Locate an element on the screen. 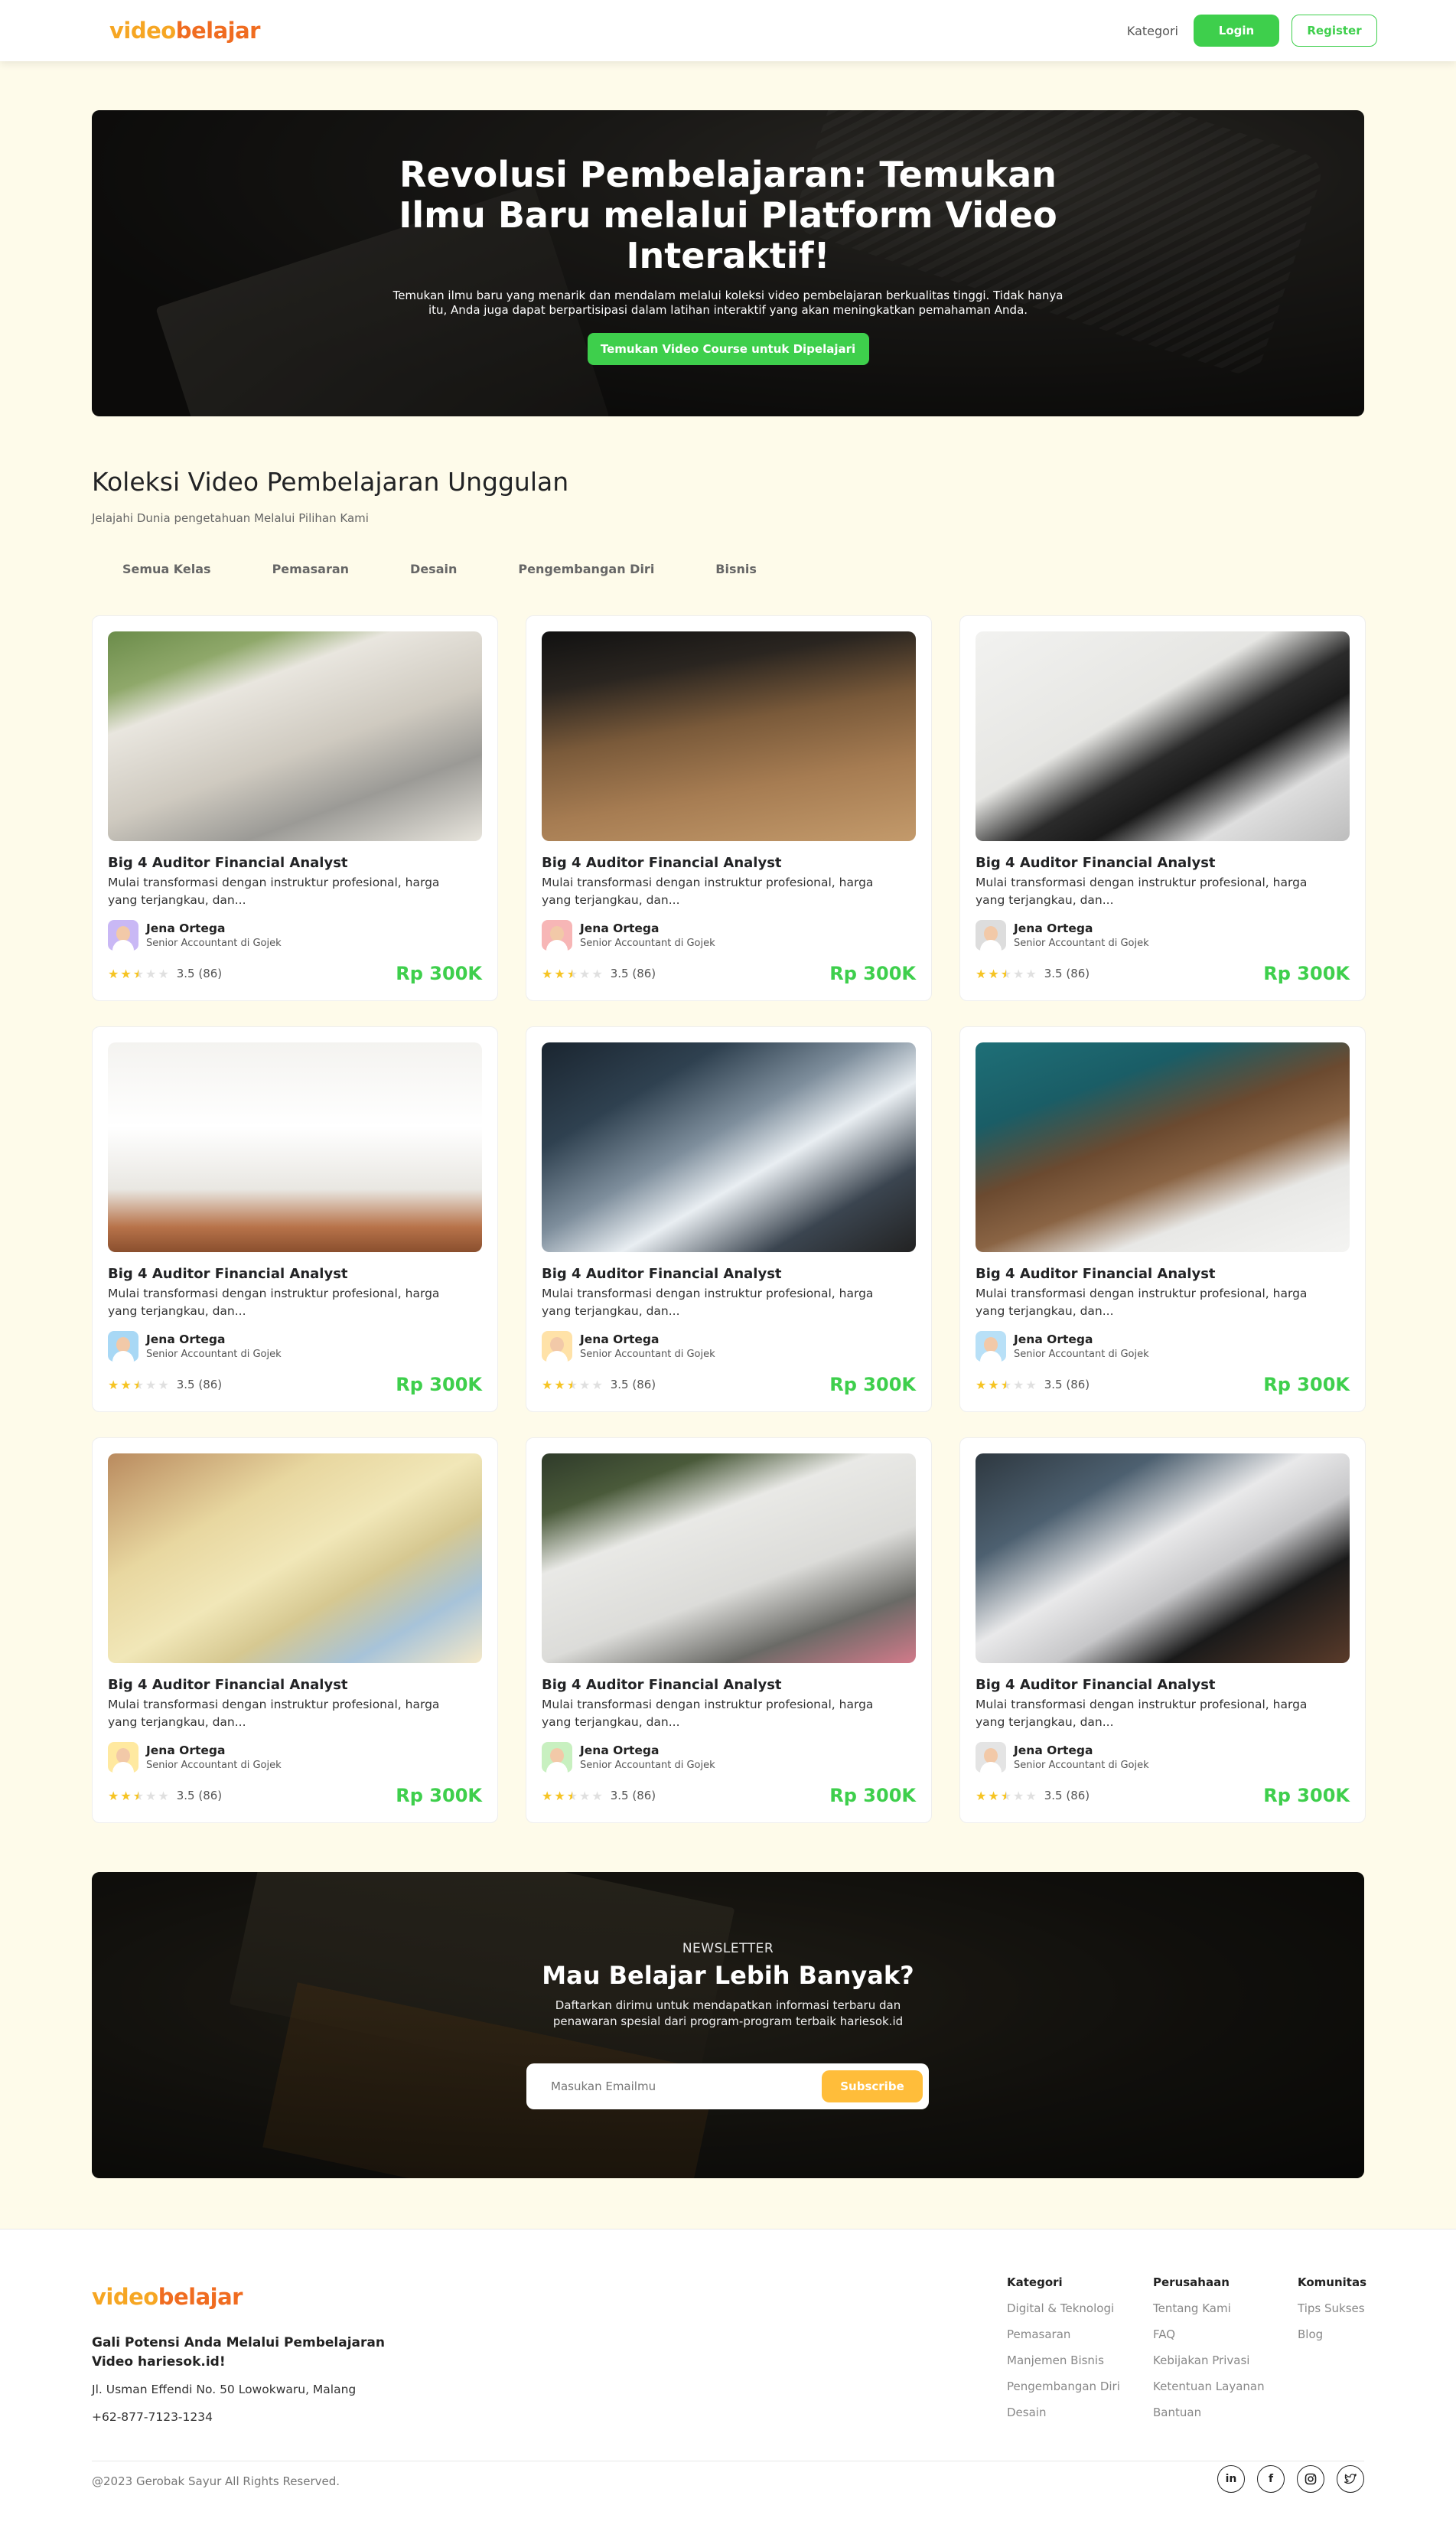 This screenshot has height=2541, width=1456. hero-cta-button: Temukan Video Course untuk Dipelajari is located at coordinates (728, 349).